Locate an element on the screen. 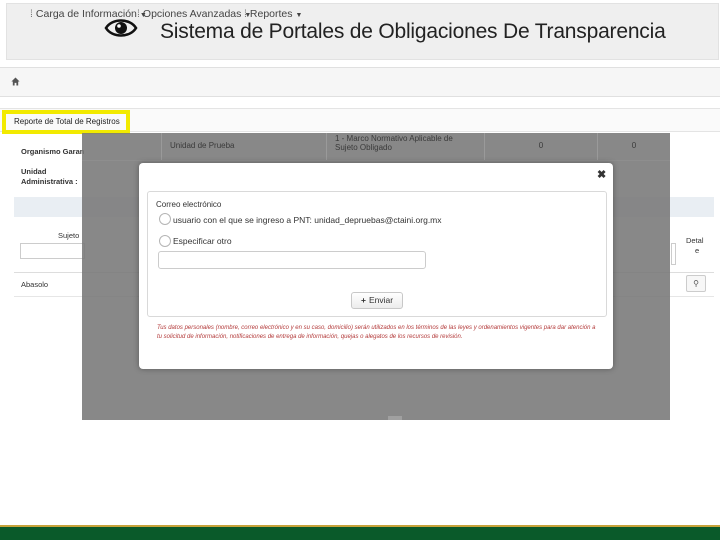 The height and width of the screenshot is (540, 720). table-cell is located at coordinates (122, 146).